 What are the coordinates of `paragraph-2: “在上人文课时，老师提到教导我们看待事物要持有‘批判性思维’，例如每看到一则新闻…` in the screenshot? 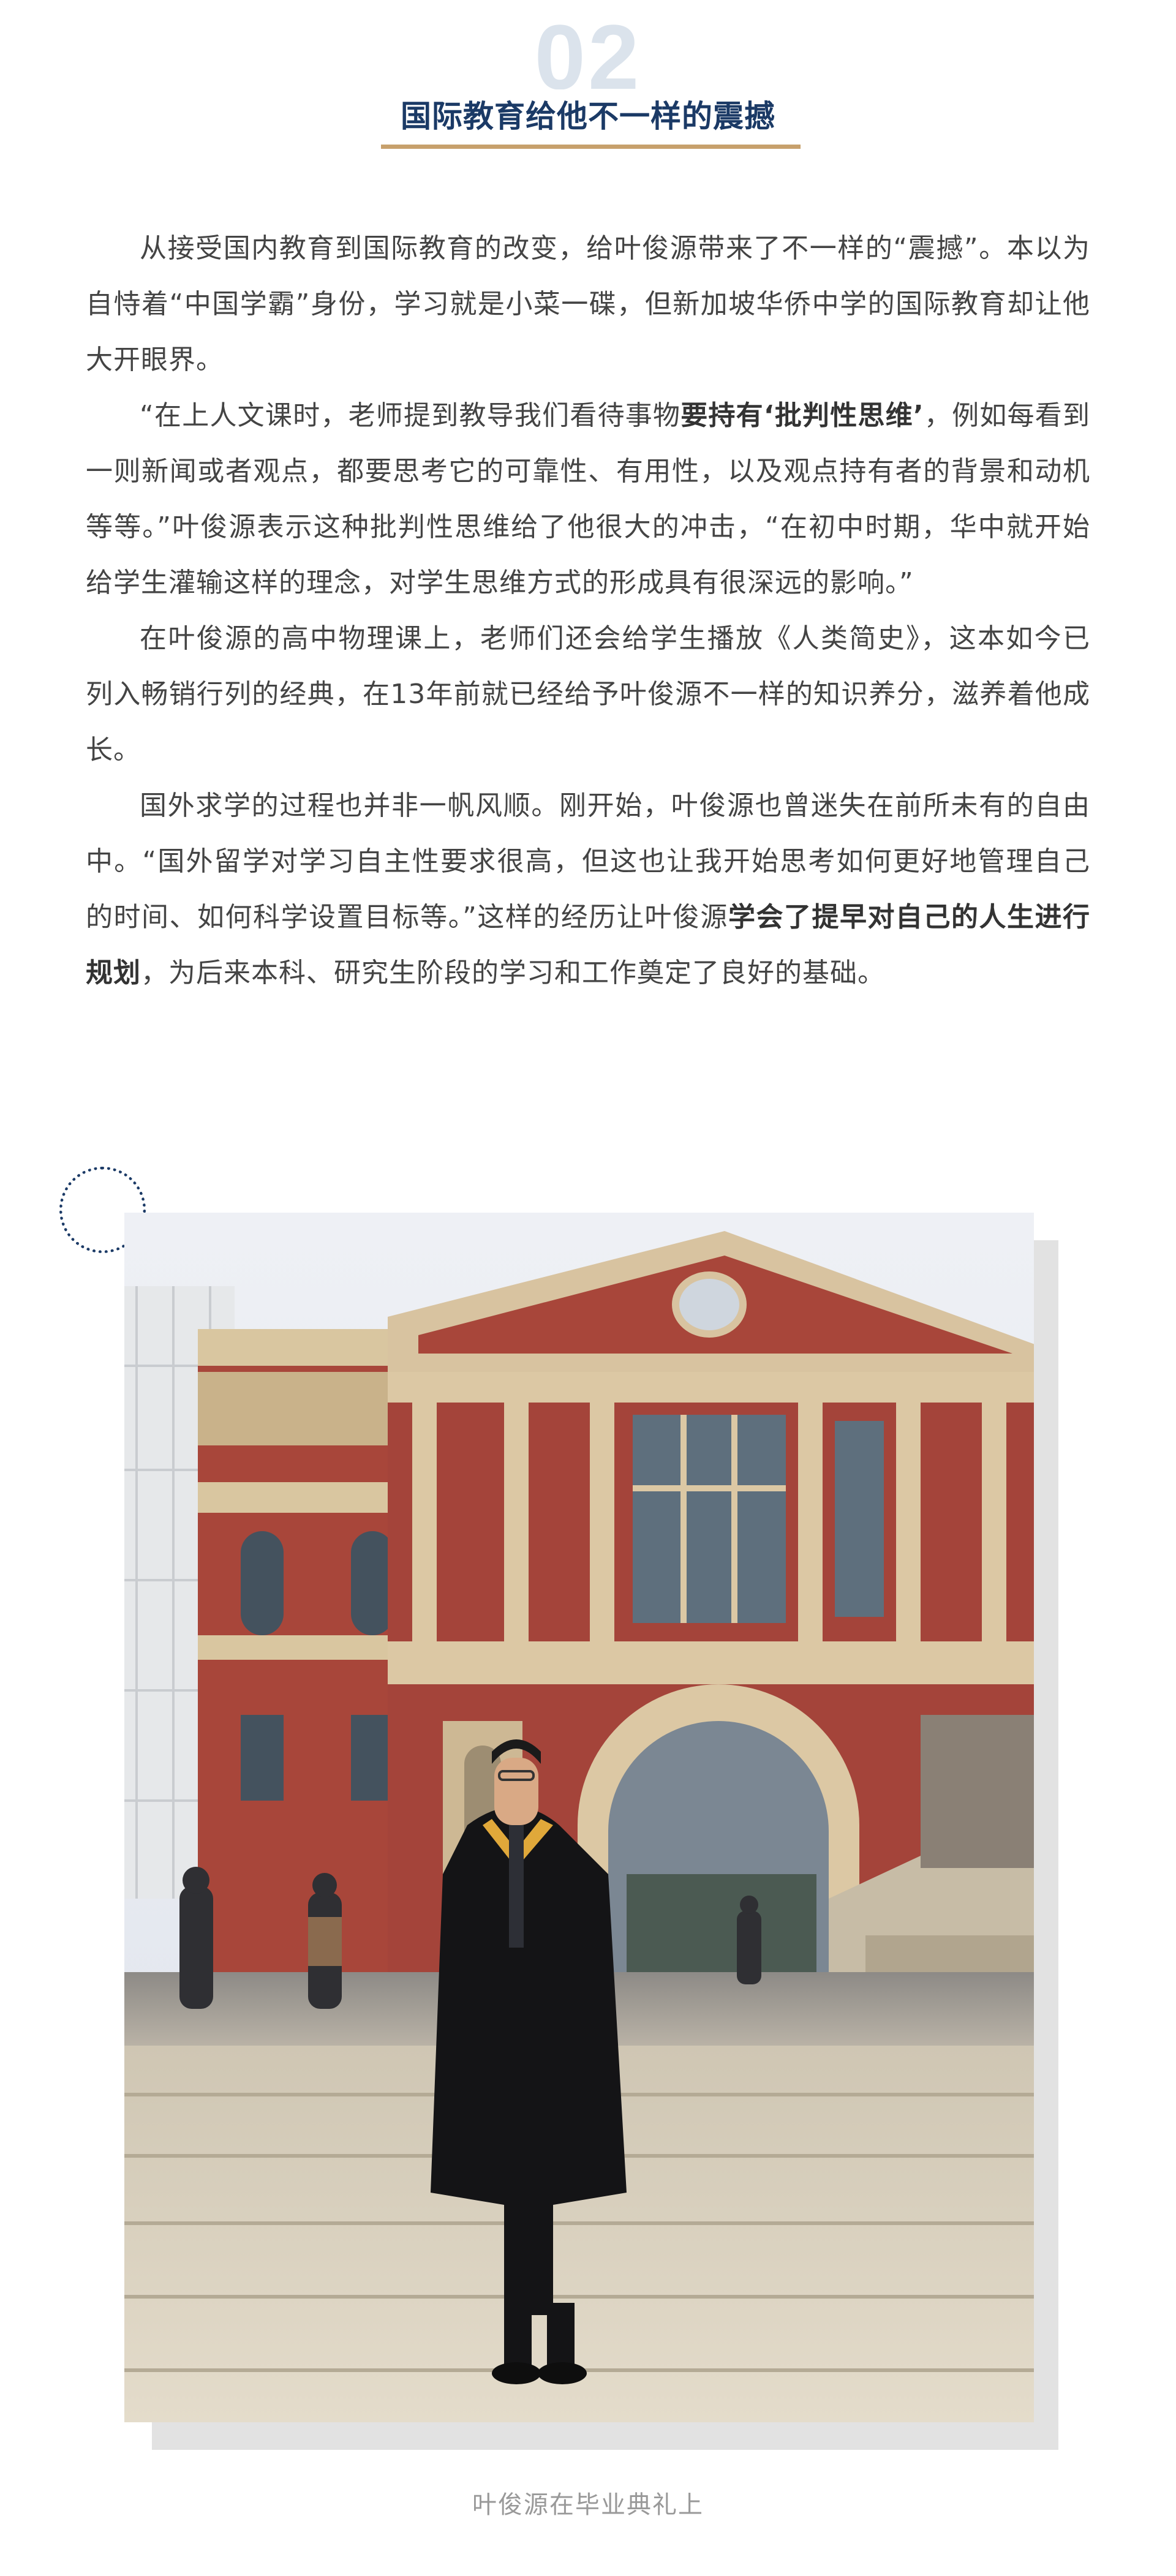 It's located at (588, 500).